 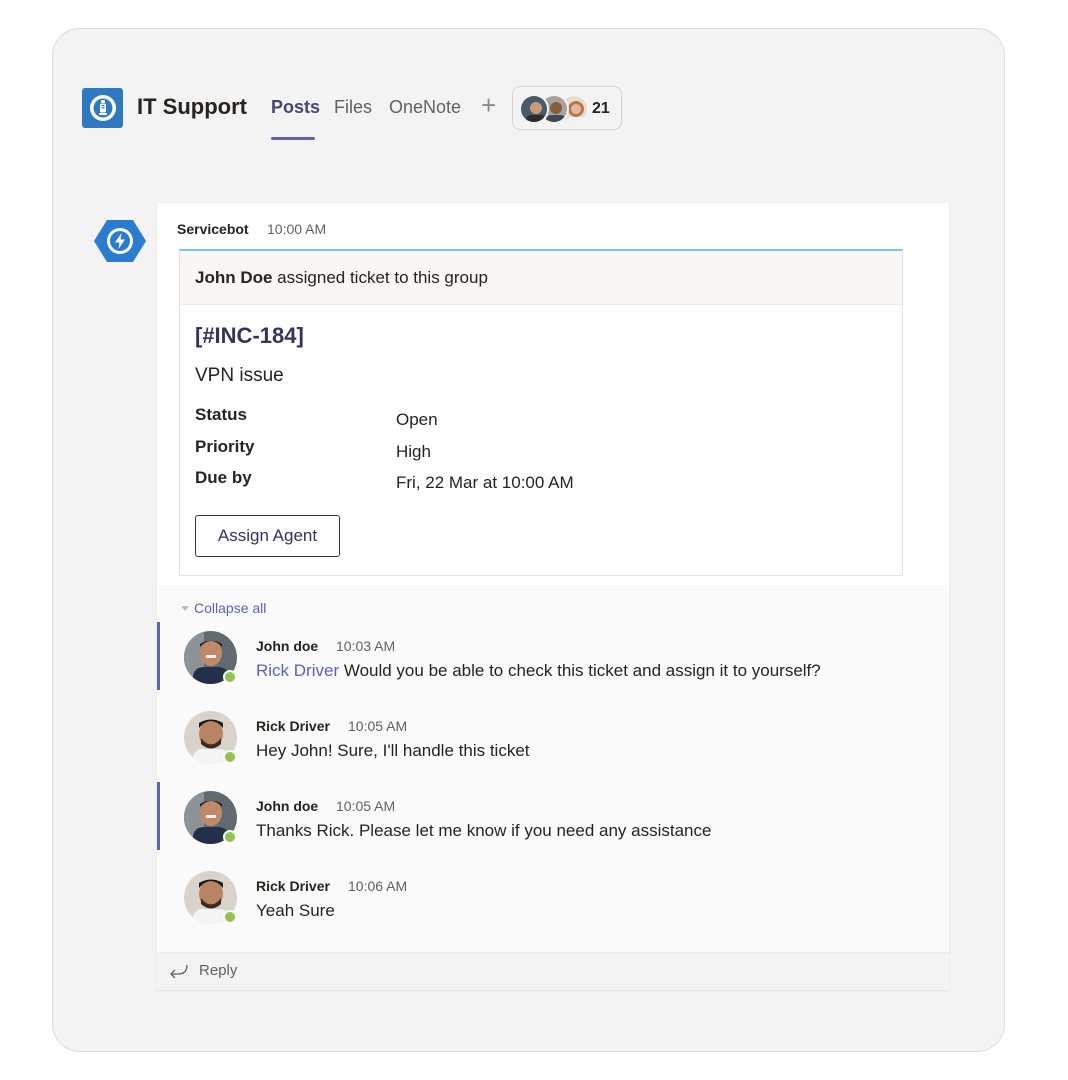 What do you see at coordinates (353, 107) in the screenshot?
I see `tab-files: Files` at bounding box center [353, 107].